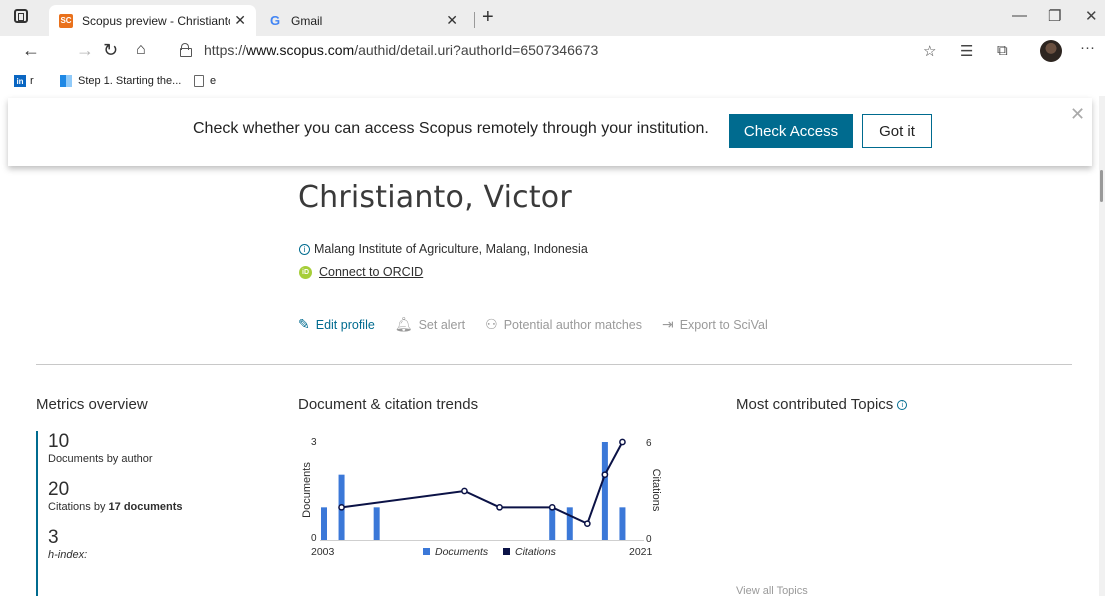  I want to click on scopus-favicon-icon: SC, so click(66, 20).